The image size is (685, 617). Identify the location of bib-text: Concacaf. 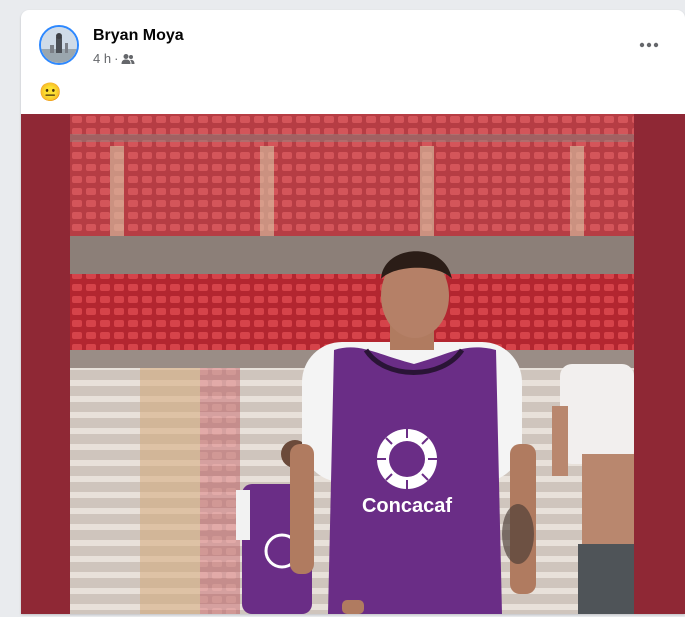
(407, 506).